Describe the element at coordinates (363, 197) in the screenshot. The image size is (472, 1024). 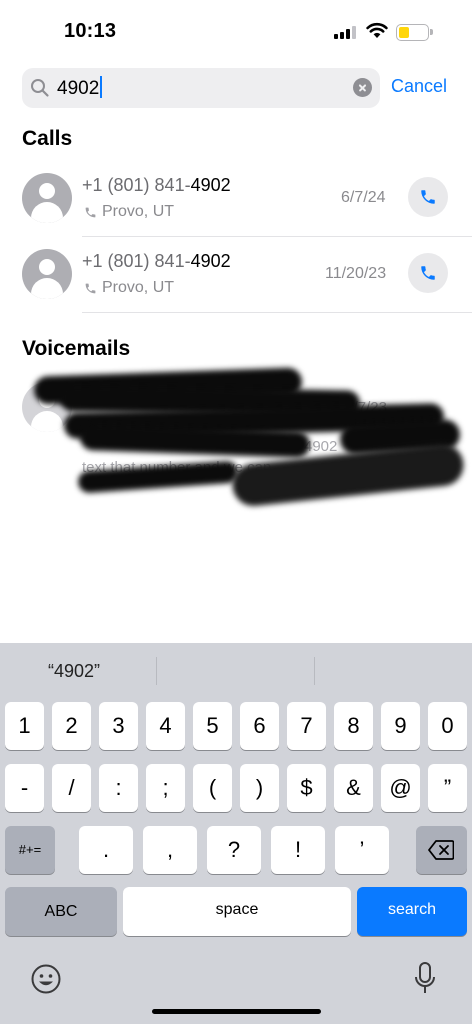
I see `call-date: 6/7/24` at that location.